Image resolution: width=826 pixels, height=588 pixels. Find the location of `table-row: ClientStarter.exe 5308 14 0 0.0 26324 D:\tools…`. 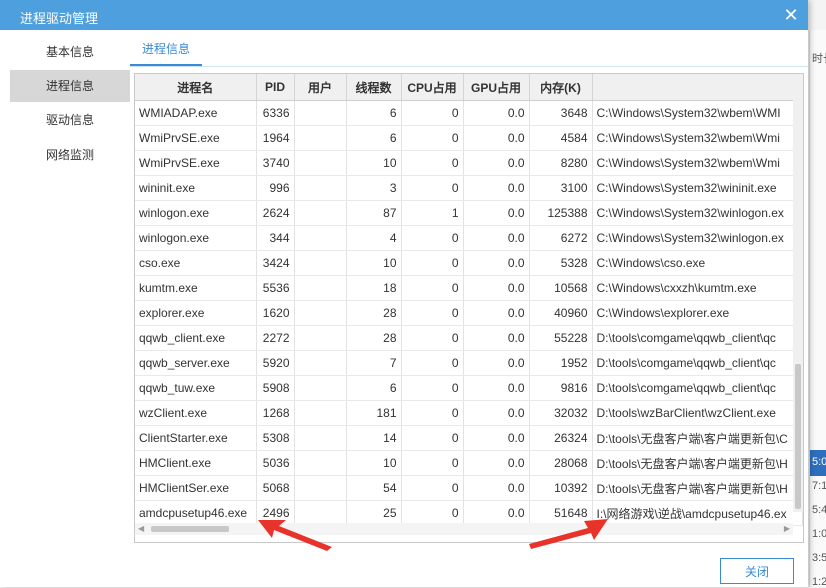

table-row: ClientStarter.exe 5308 14 0 0.0 26324 D:\tools… is located at coordinates (469, 438).